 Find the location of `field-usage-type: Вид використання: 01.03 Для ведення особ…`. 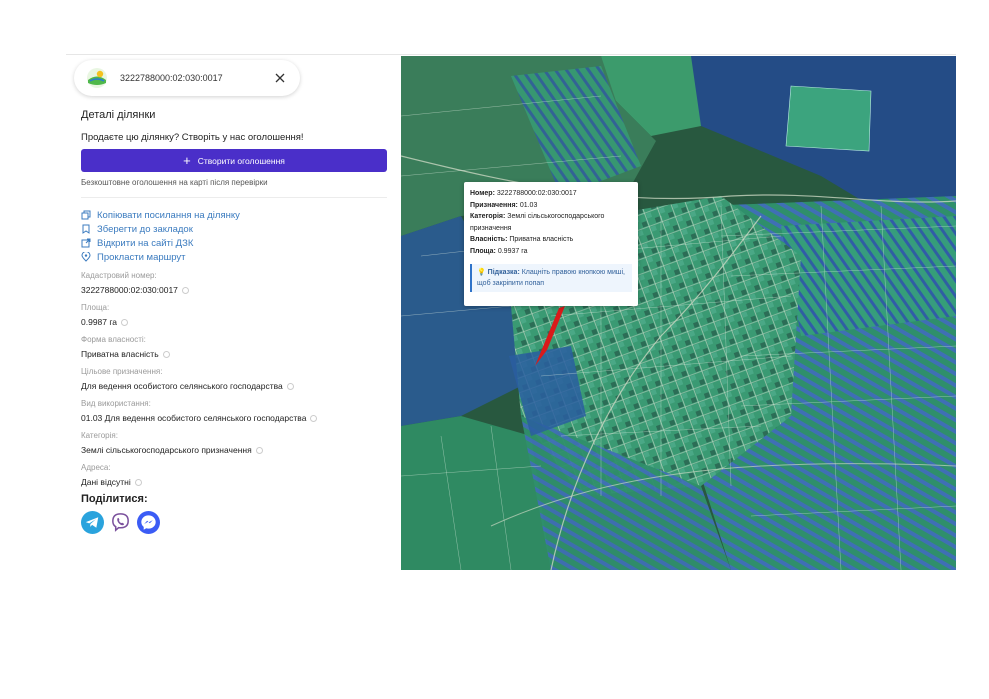

field-usage-type: Вид використання: 01.03 Для ведення особ… is located at coordinates (236, 415).